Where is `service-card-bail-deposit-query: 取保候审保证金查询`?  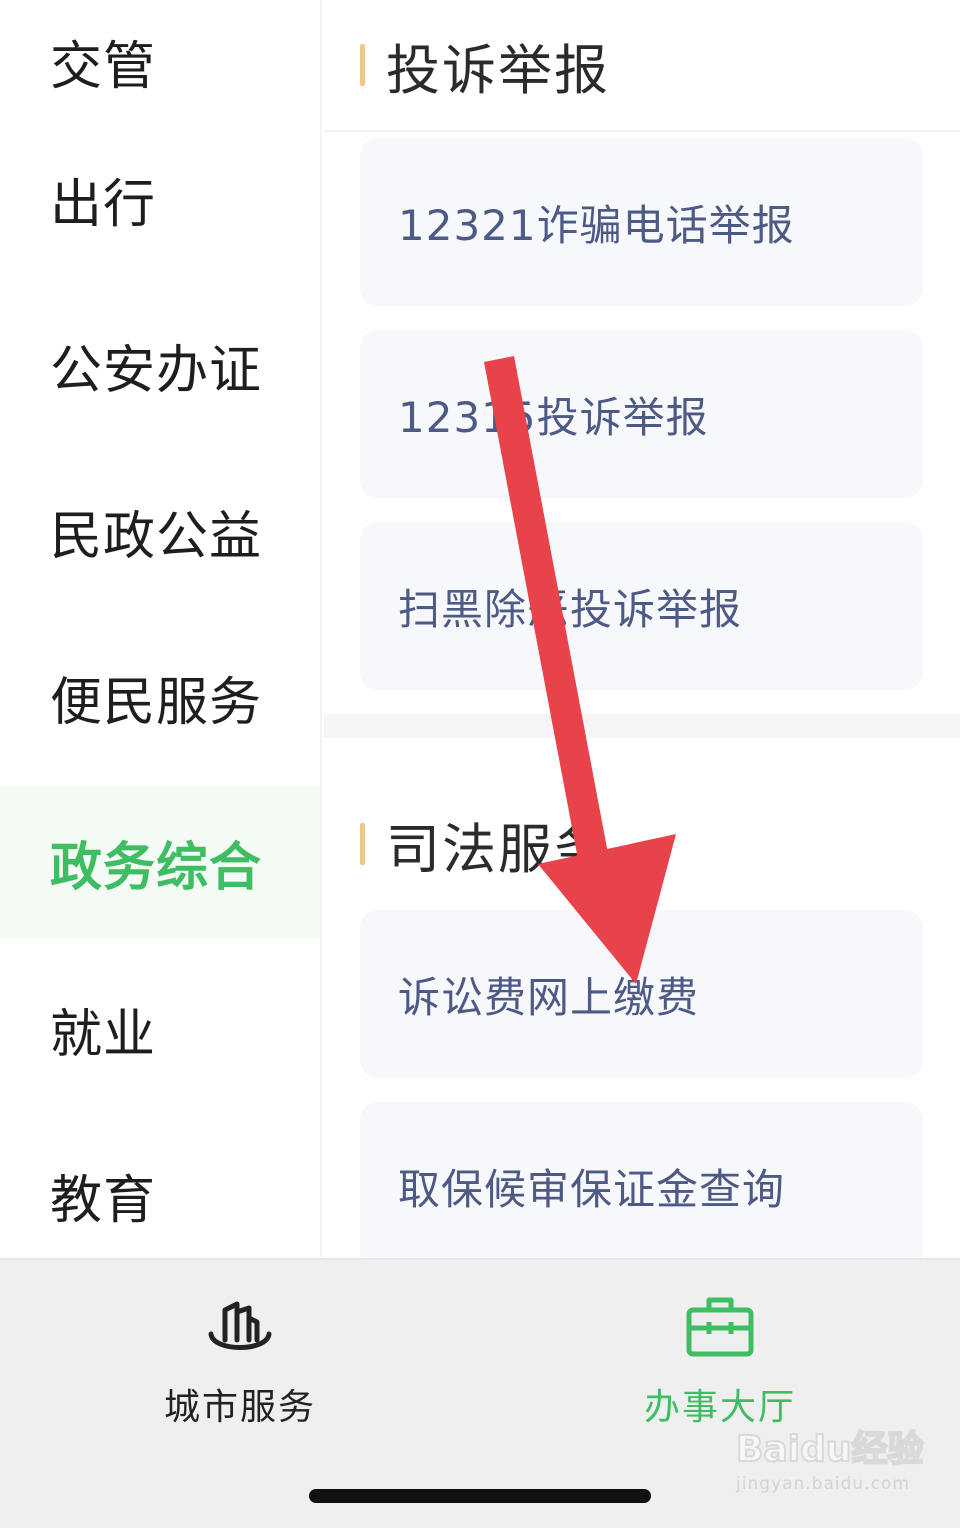
service-card-bail-deposit-query: 取保候审保证金查询 is located at coordinates (641, 1180).